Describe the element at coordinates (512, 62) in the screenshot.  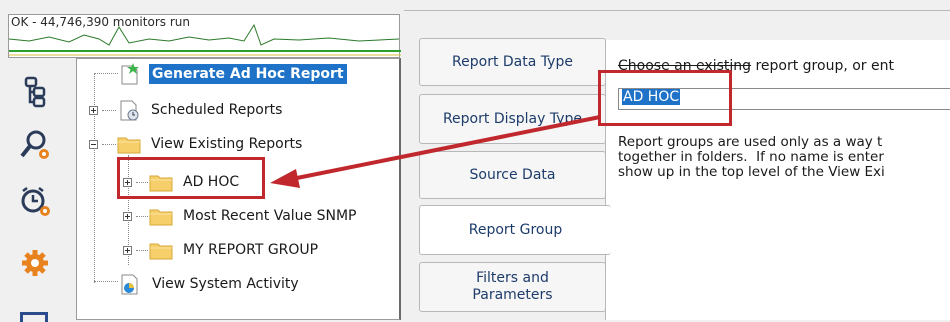
I see `tab-report-data-type: Report Data Type` at that location.